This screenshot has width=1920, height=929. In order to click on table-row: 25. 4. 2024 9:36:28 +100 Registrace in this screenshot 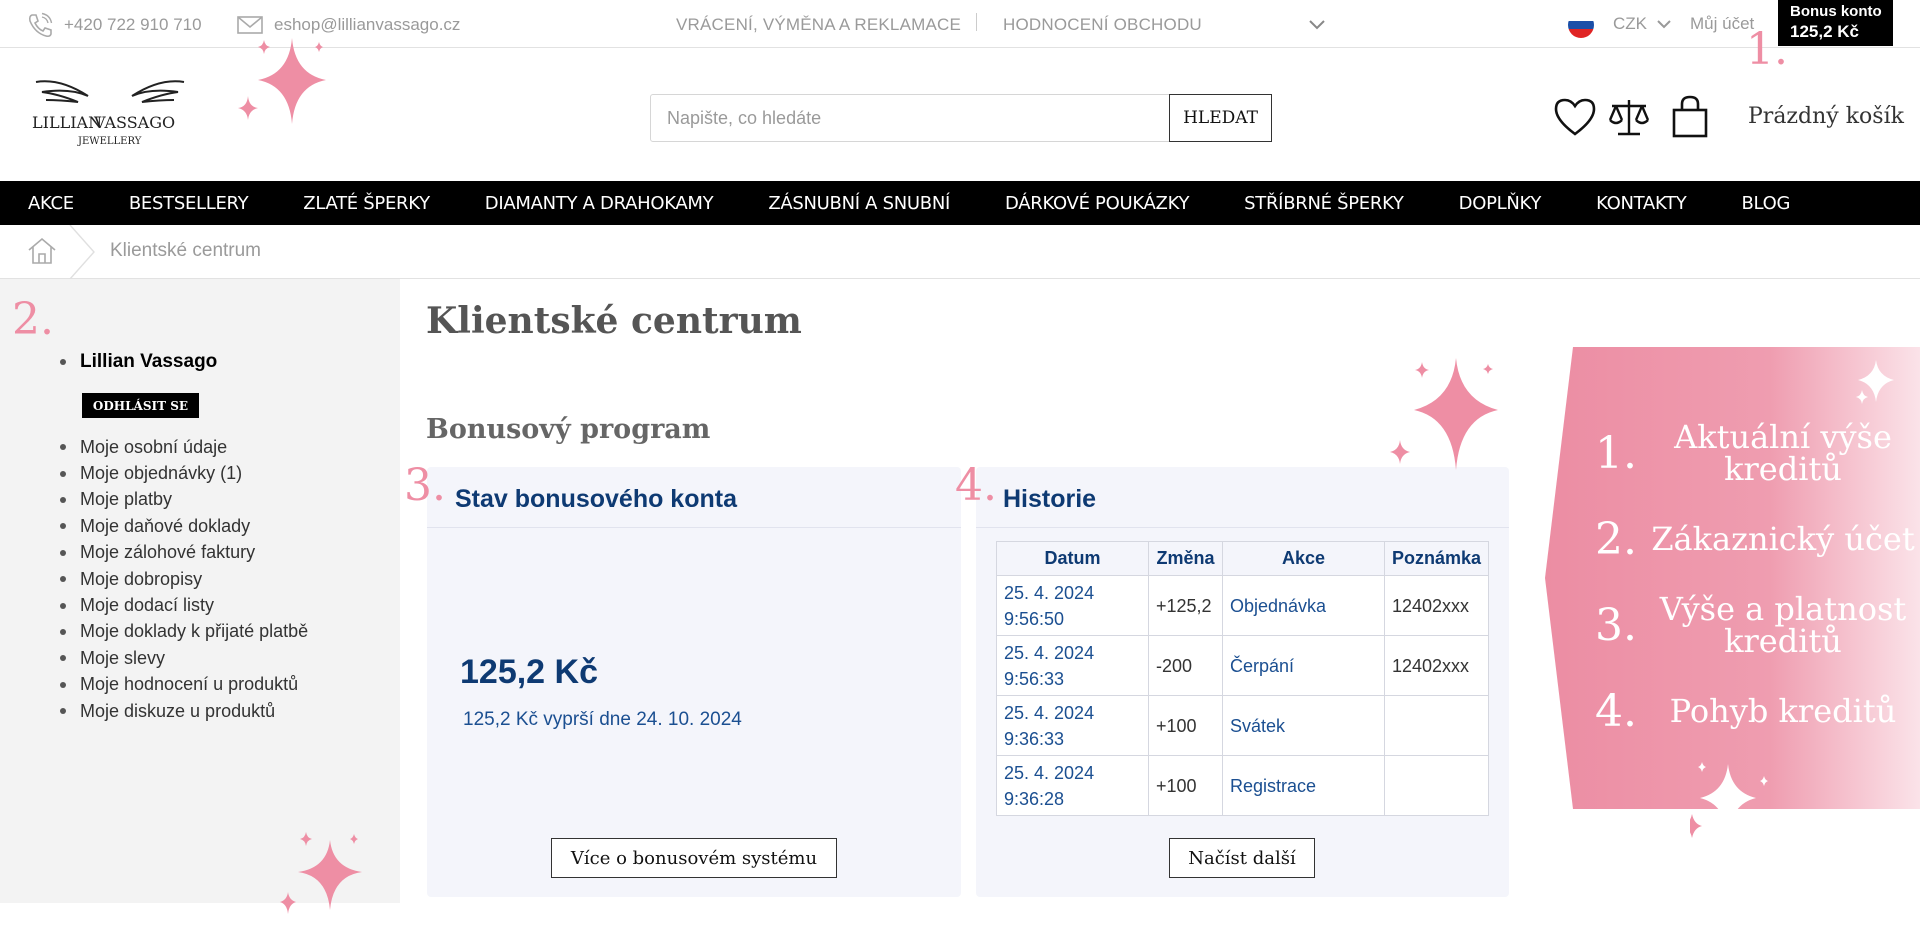, I will do `click(1242, 785)`.